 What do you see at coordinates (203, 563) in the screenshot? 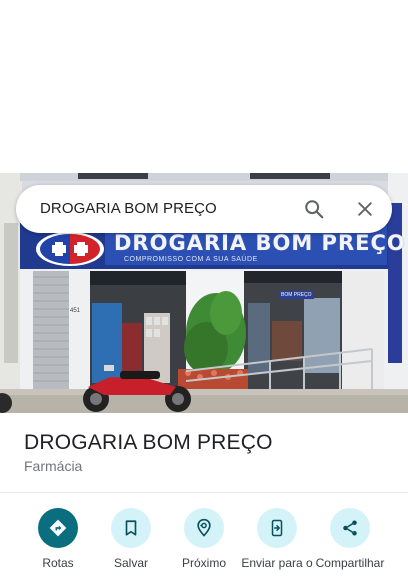
I see `nearby-label: Próximo` at bounding box center [203, 563].